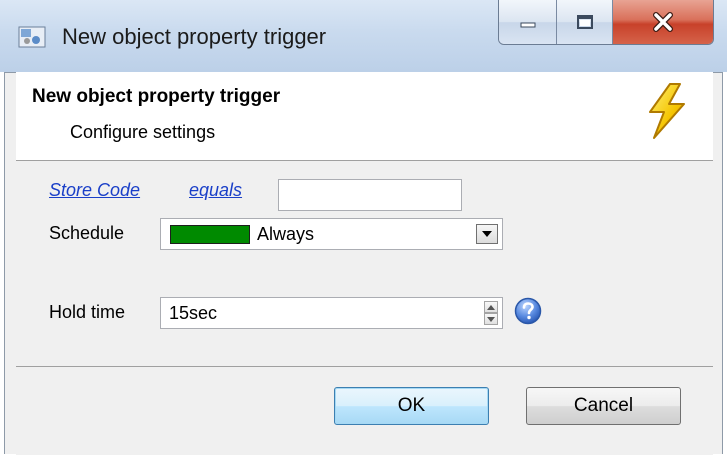 The width and height of the screenshot is (727, 455). I want to click on hold-time-value: 15sec, so click(193, 313).